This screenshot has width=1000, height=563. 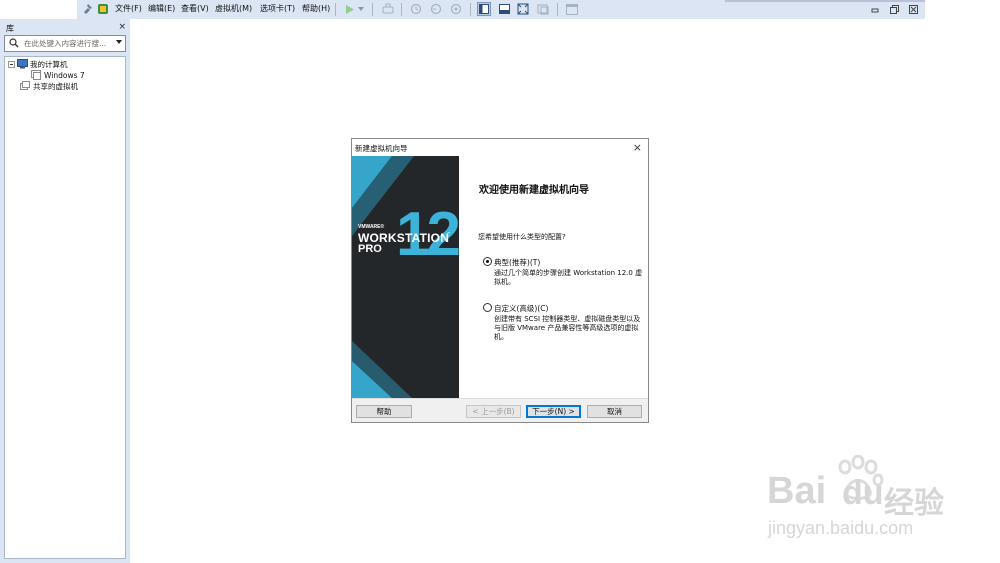 I want to click on tree-item-windows7: Windows 7, so click(x=58, y=75).